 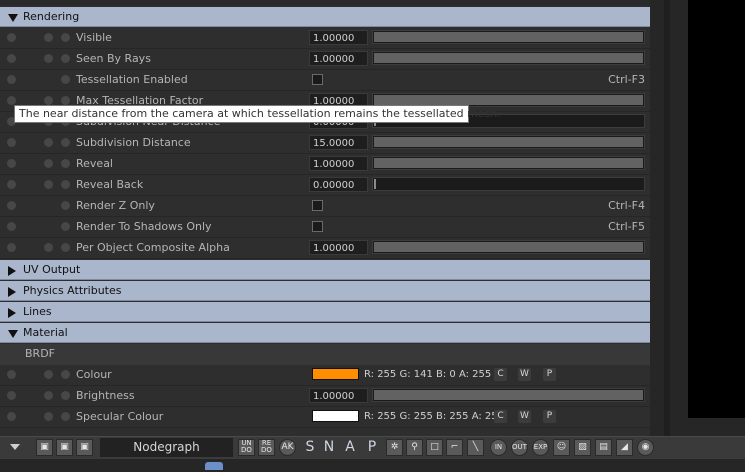 What do you see at coordinates (310, 447) in the screenshot?
I see `snap-s-button: S` at bounding box center [310, 447].